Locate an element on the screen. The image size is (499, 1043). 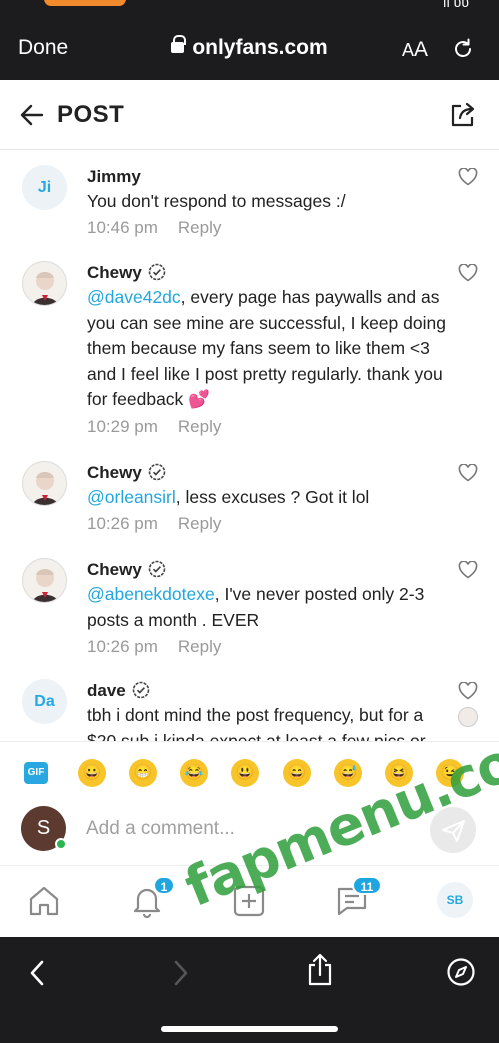
home-icon is located at coordinates (44, 903).